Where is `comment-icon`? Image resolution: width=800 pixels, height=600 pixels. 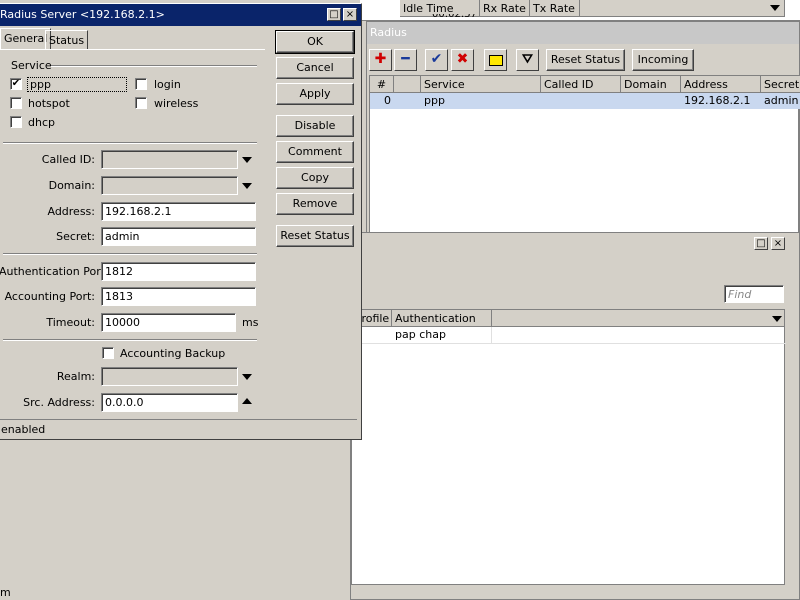
comment-icon is located at coordinates (495, 60).